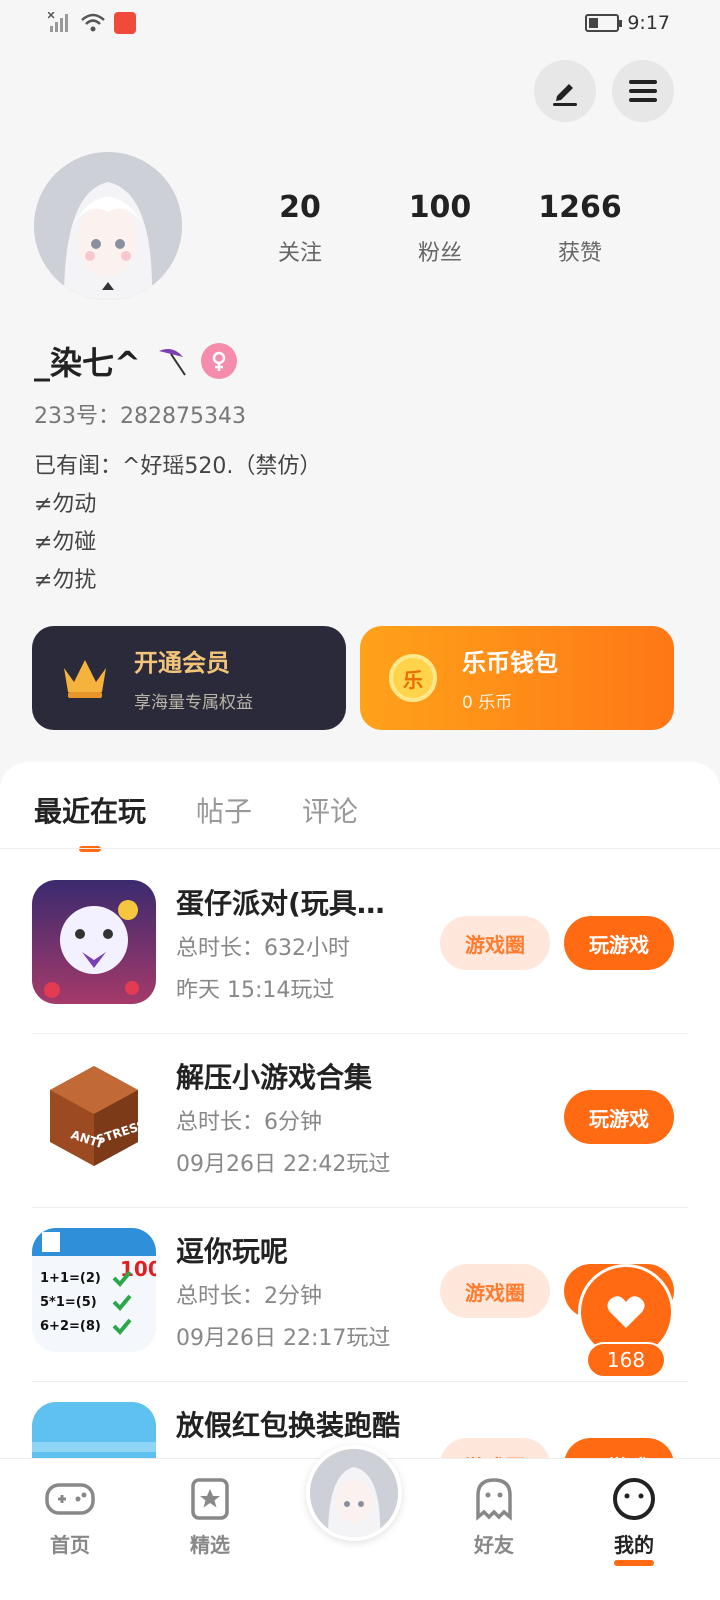 This screenshot has height=1600, width=720. What do you see at coordinates (232, 1251) in the screenshot?
I see `game-title: 逗你玩呢` at bounding box center [232, 1251].